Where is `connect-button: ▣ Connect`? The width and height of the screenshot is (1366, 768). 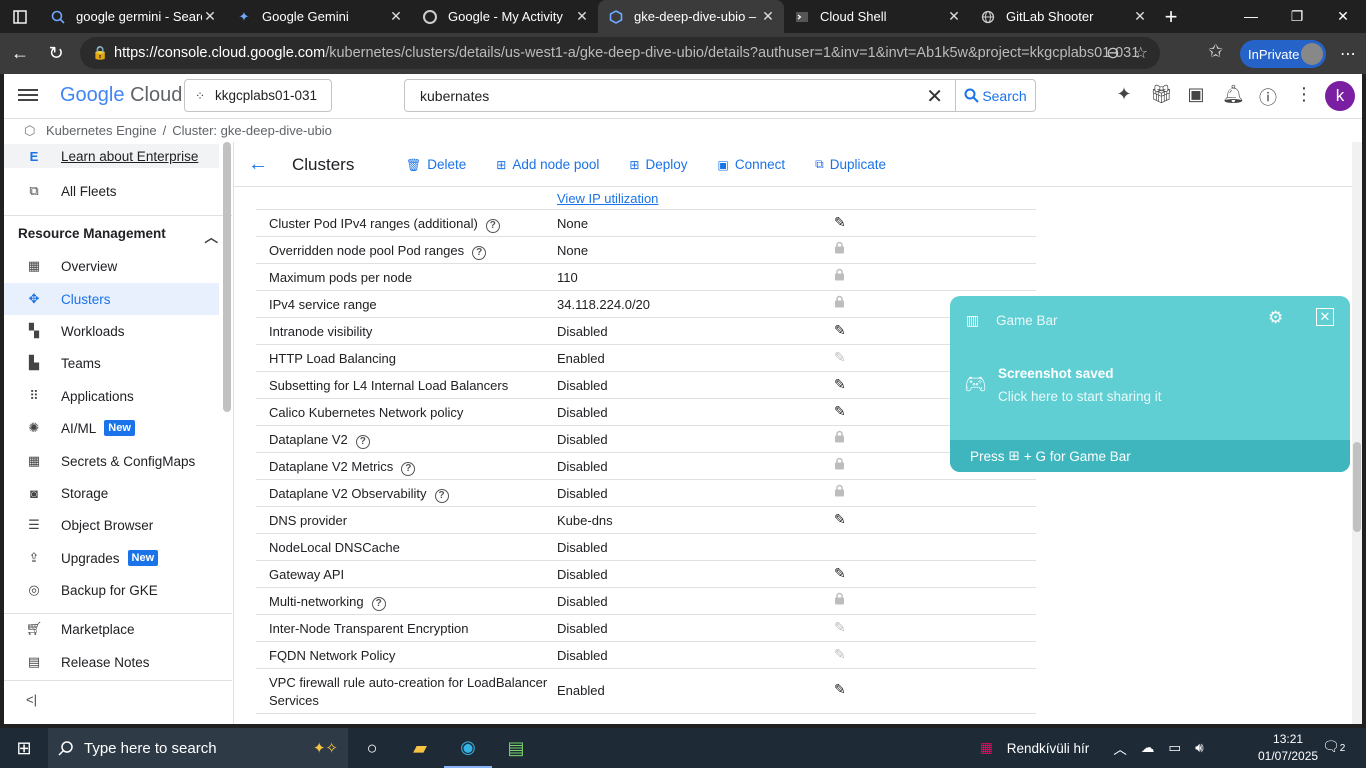
connect-button: ▣ Connect is located at coordinates (752, 164).